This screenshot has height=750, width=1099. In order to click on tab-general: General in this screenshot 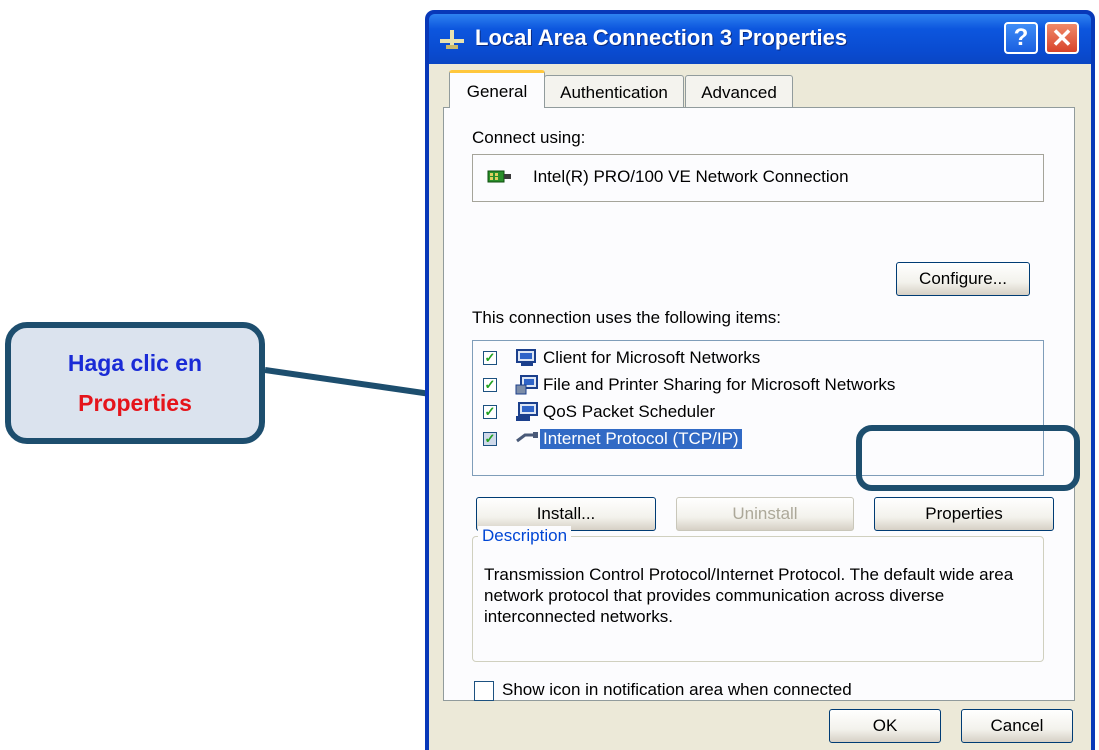, I will do `click(497, 89)`.